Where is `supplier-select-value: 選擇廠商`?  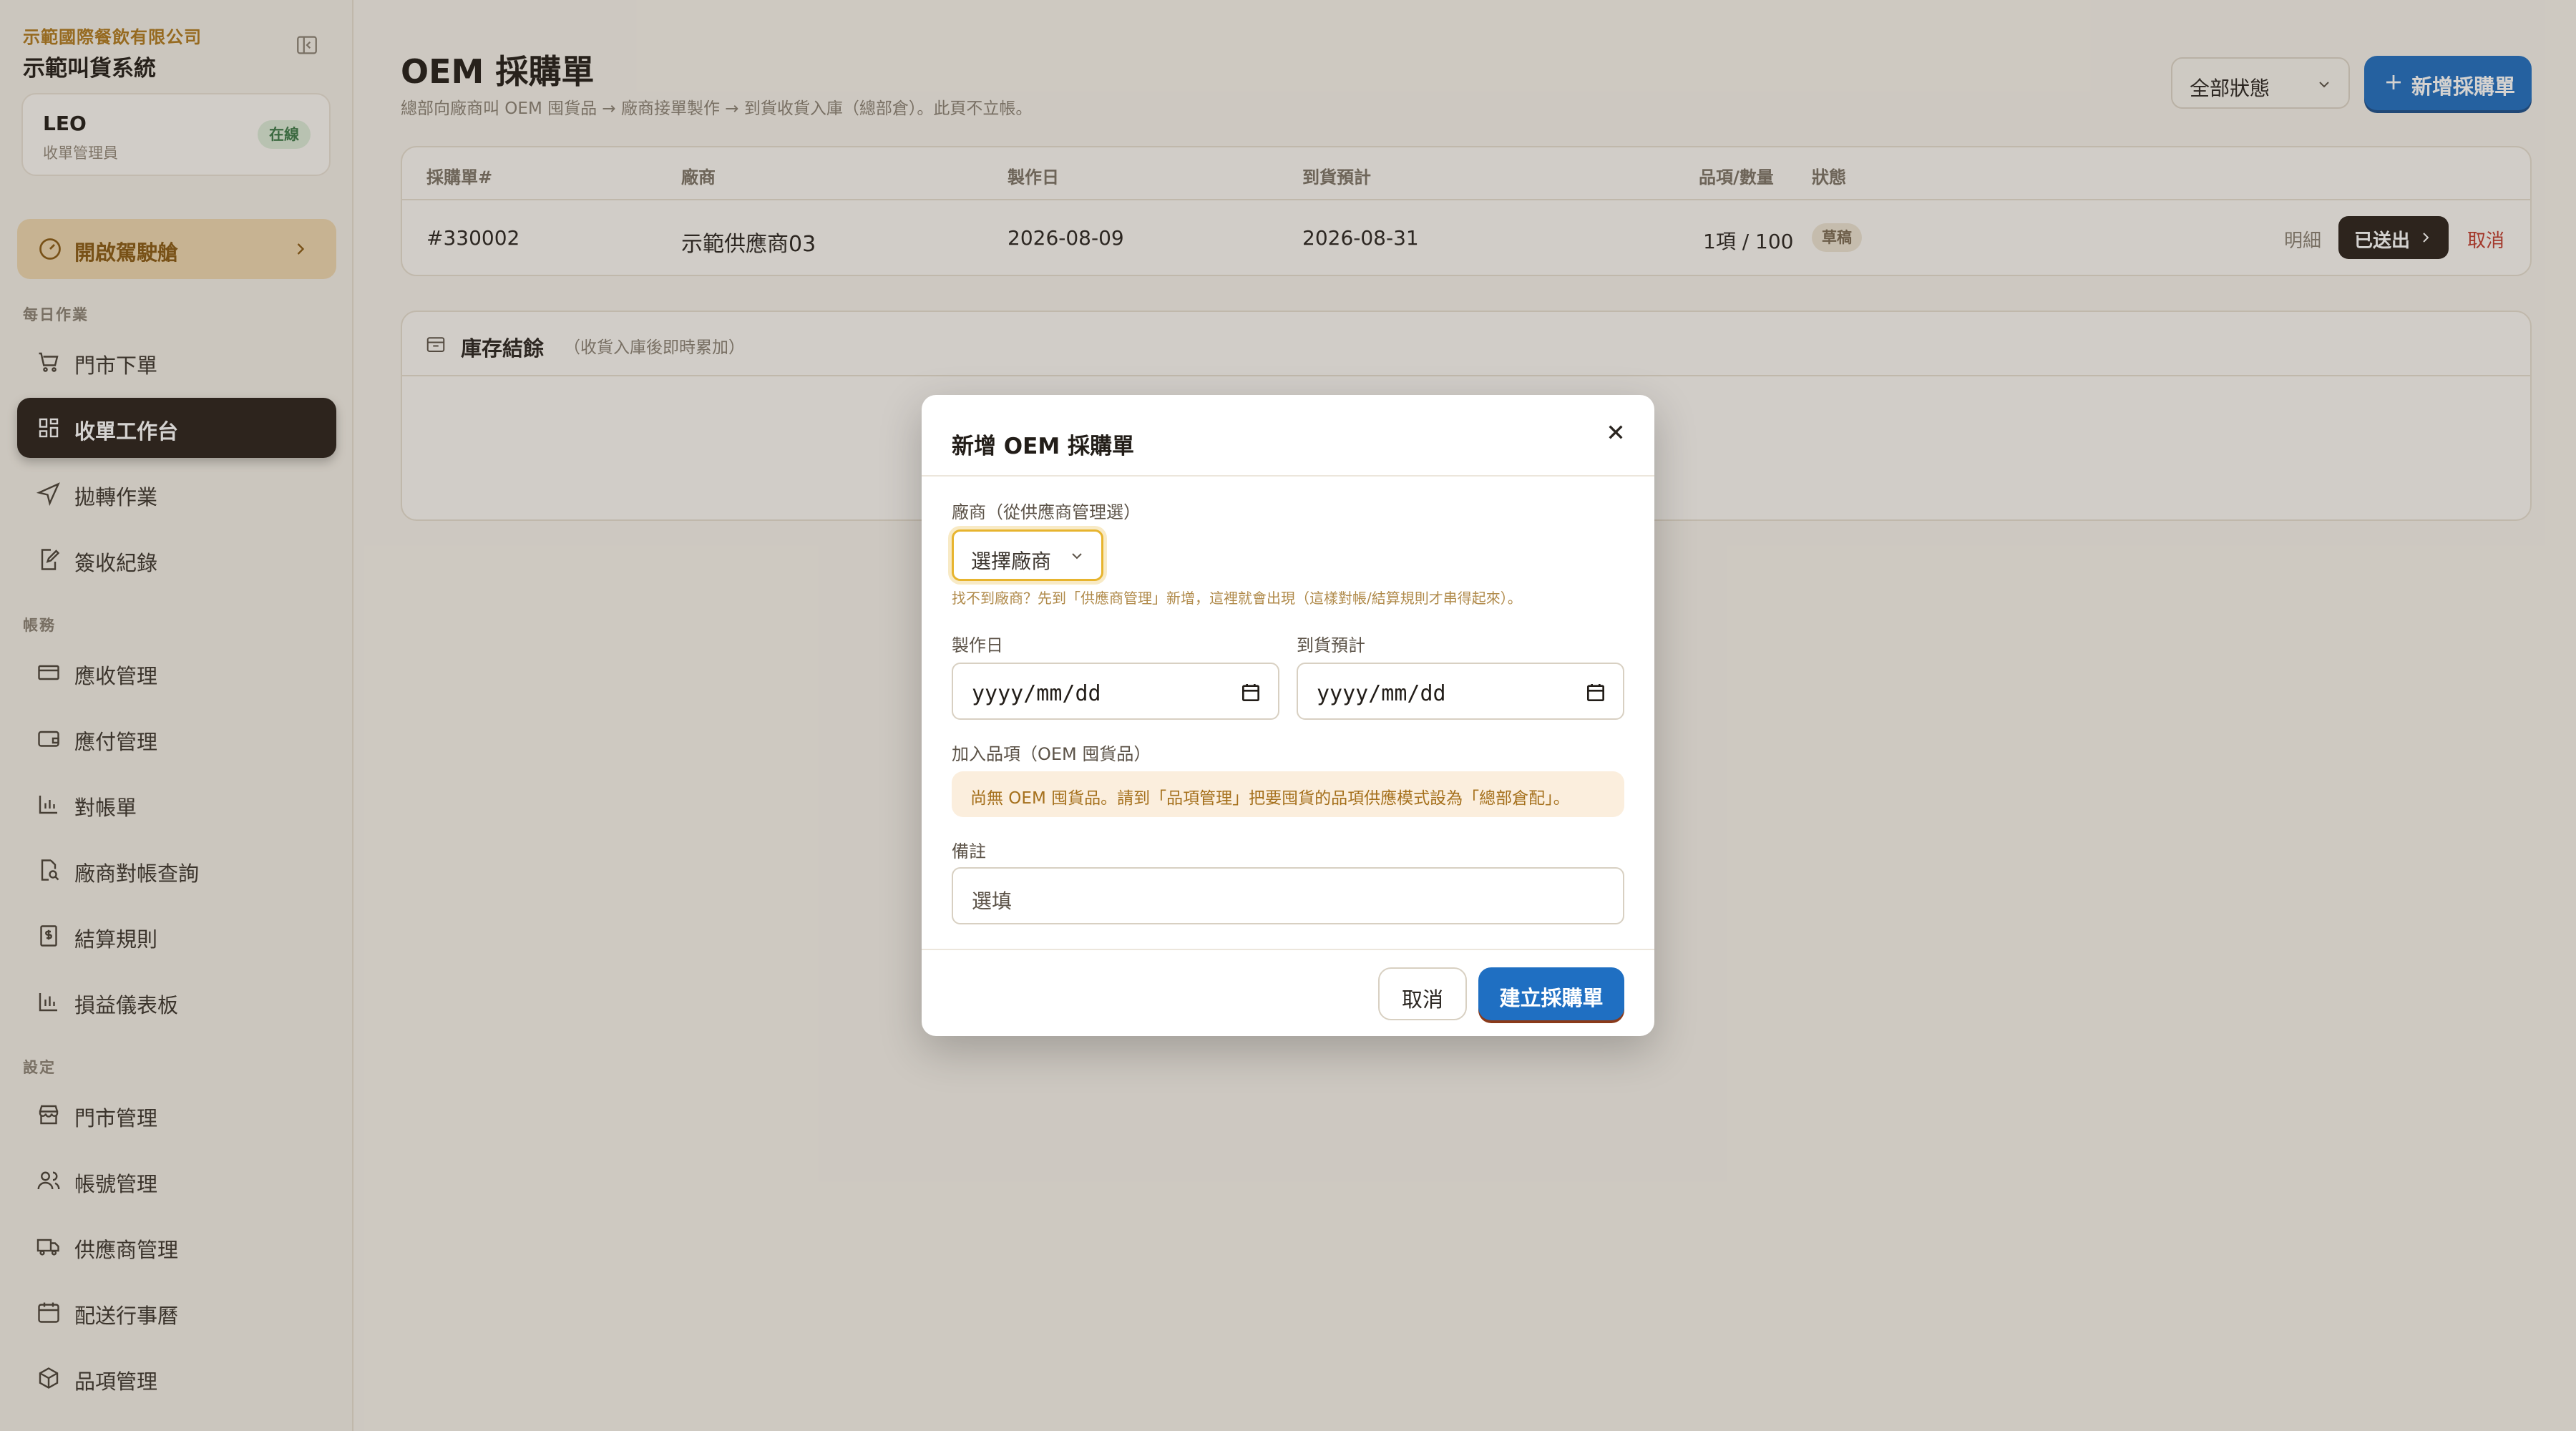 supplier-select-value: 選擇廠商 is located at coordinates (1011, 561).